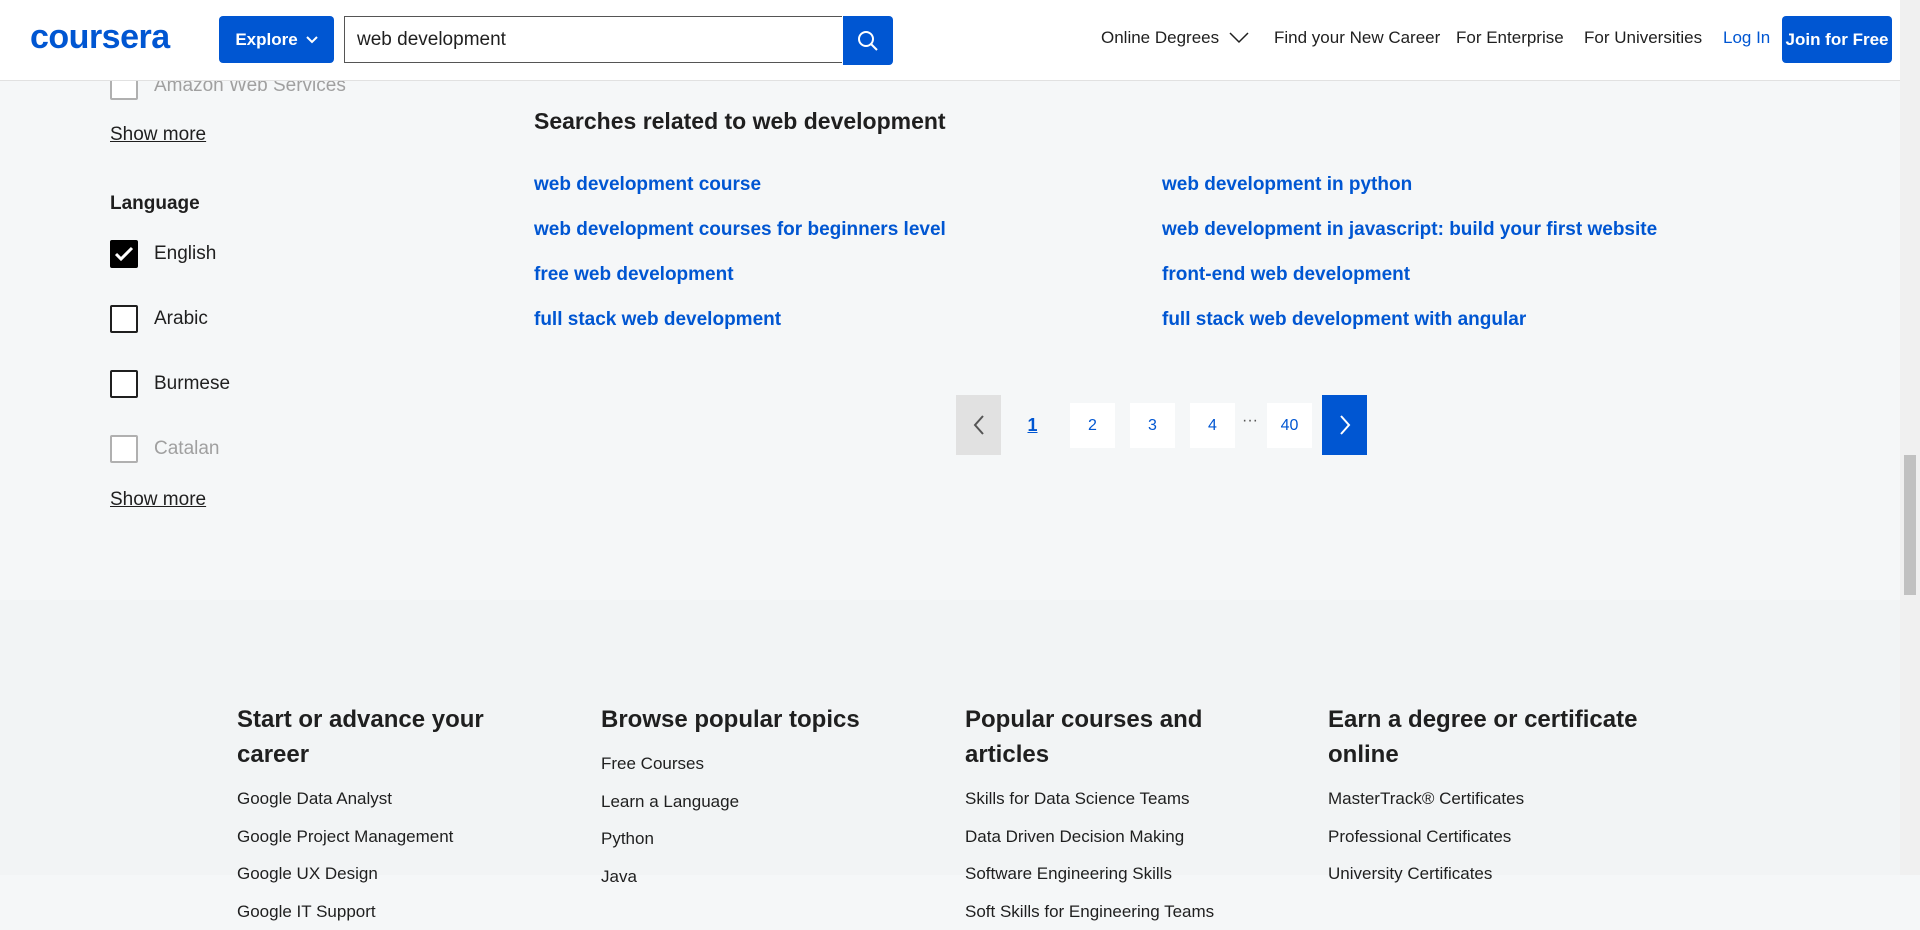 The image size is (1920, 930). I want to click on language-option-burmese: Burmese, so click(170, 384).